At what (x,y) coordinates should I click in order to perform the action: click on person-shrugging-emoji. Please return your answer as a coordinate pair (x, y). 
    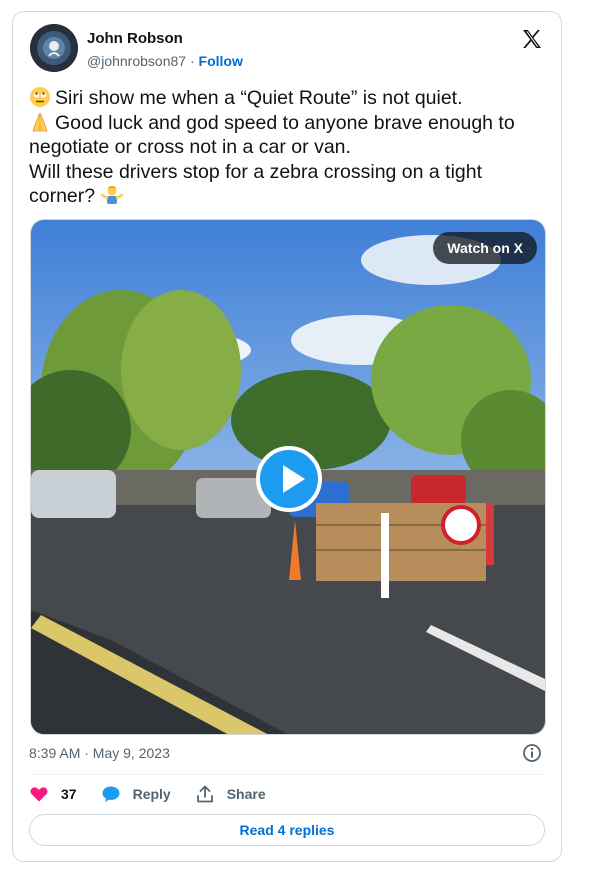
    Looking at the image, I should click on (111, 194).